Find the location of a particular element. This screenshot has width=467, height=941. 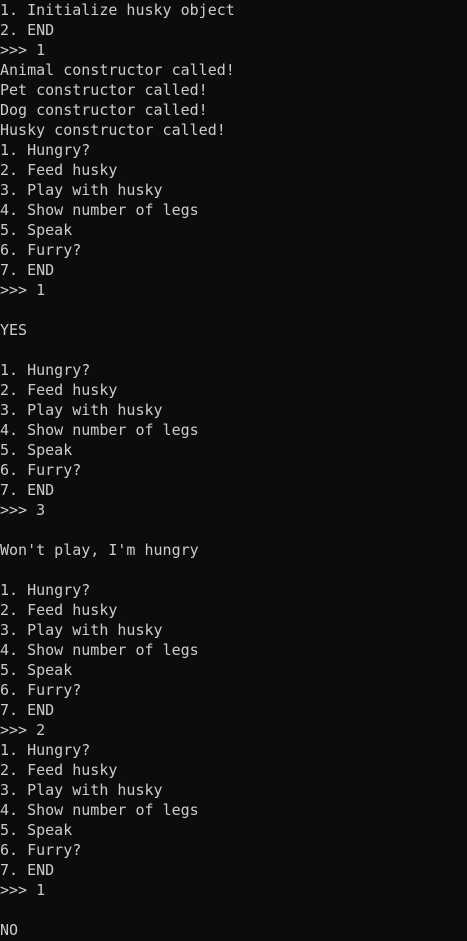

console-line: NO is located at coordinates (9, 930).